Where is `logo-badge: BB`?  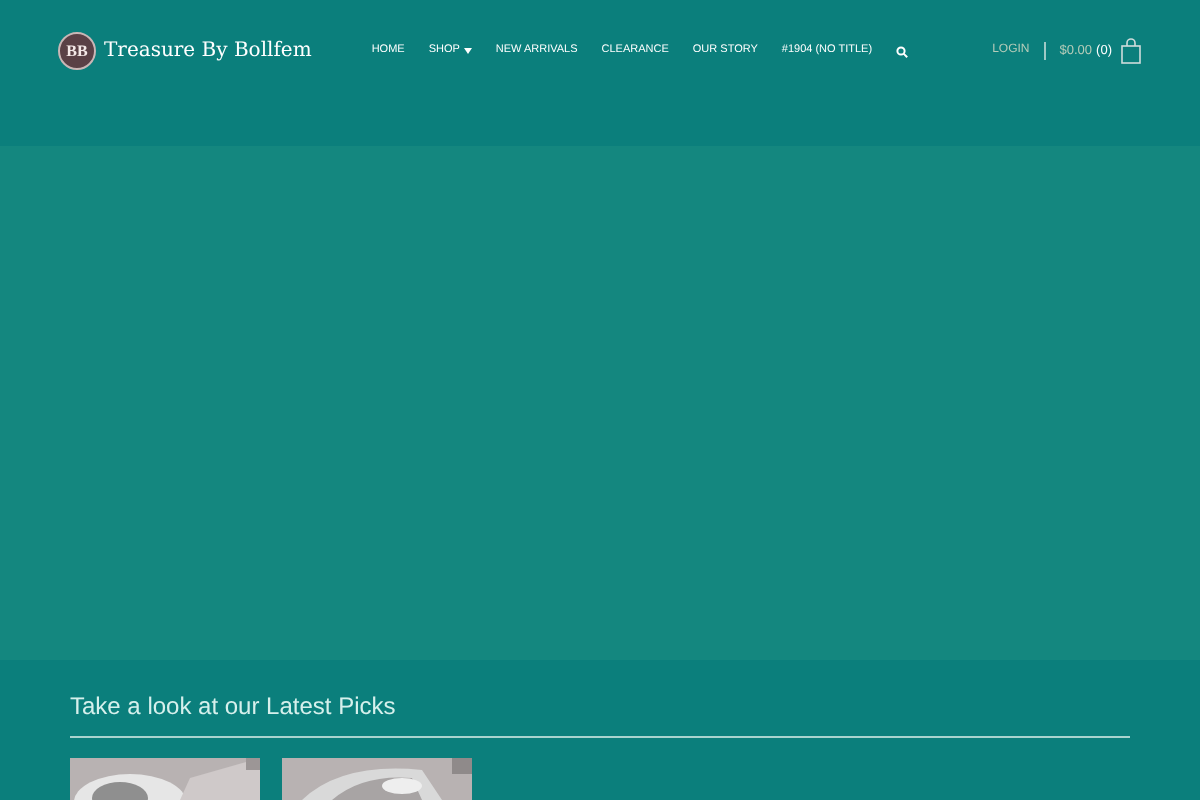 logo-badge: BB is located at coordinates (77, 51).